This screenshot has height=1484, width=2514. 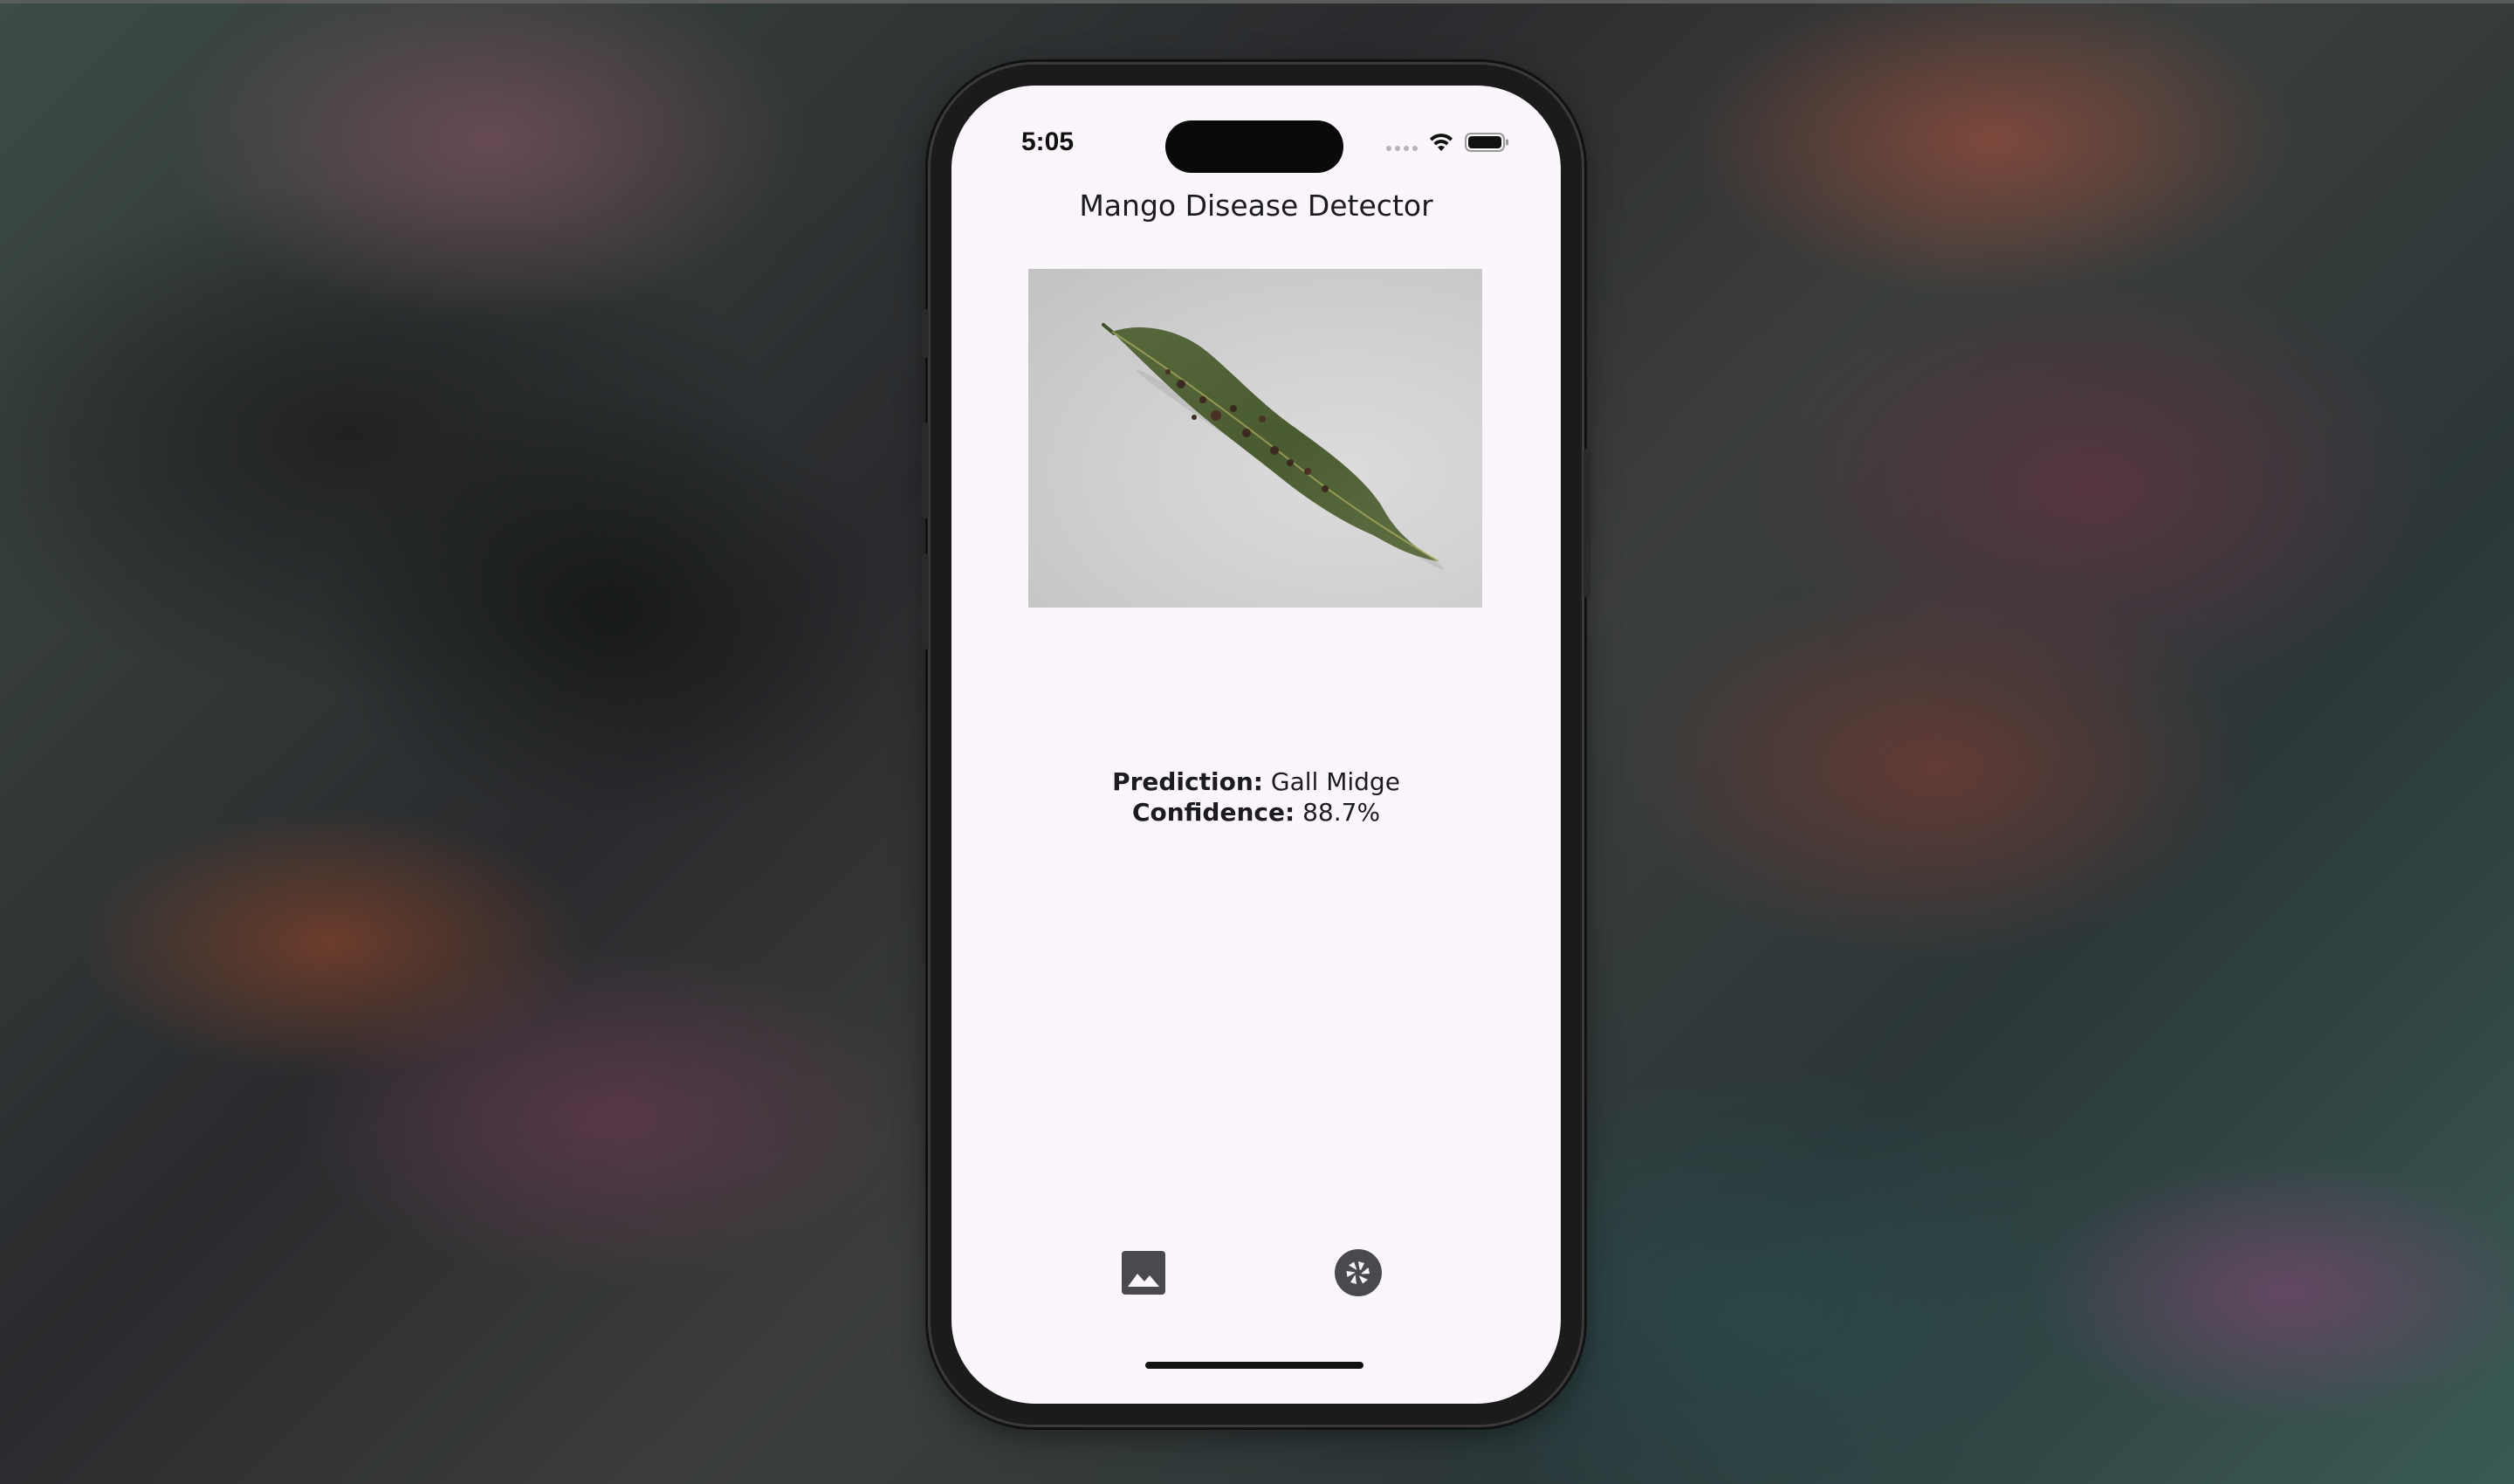 I want to click on silent-switch, so click(x=926, y=334).